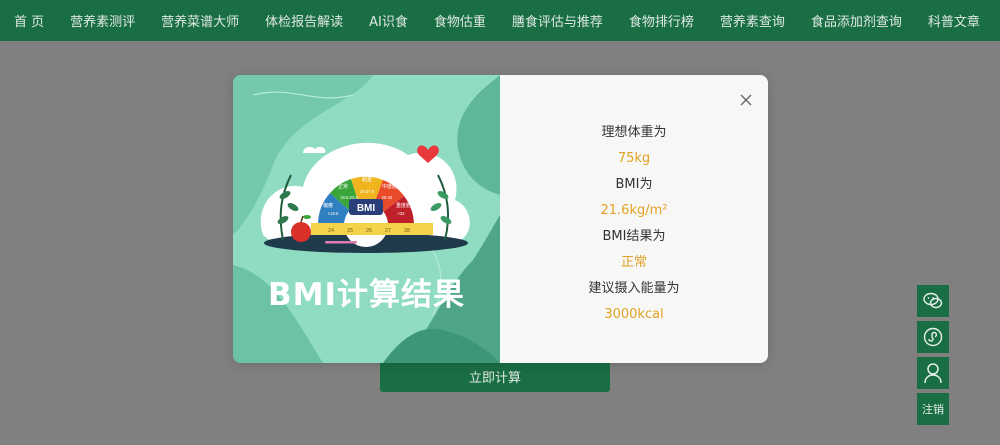 This screenshot has width=1000, height=445. Describe the element at coordinates (495, 376) in the screenshot. I see `calculate-button: 立即计算` at that location.